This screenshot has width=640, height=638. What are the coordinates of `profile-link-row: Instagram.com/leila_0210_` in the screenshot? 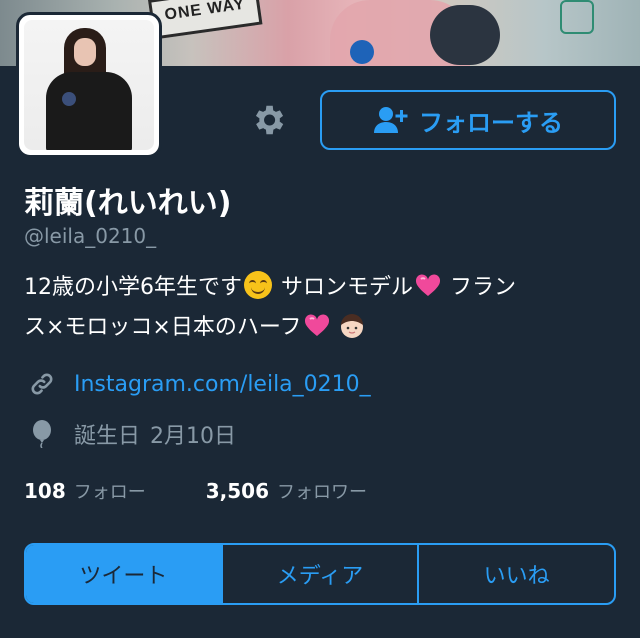 It's located at (199, 384).